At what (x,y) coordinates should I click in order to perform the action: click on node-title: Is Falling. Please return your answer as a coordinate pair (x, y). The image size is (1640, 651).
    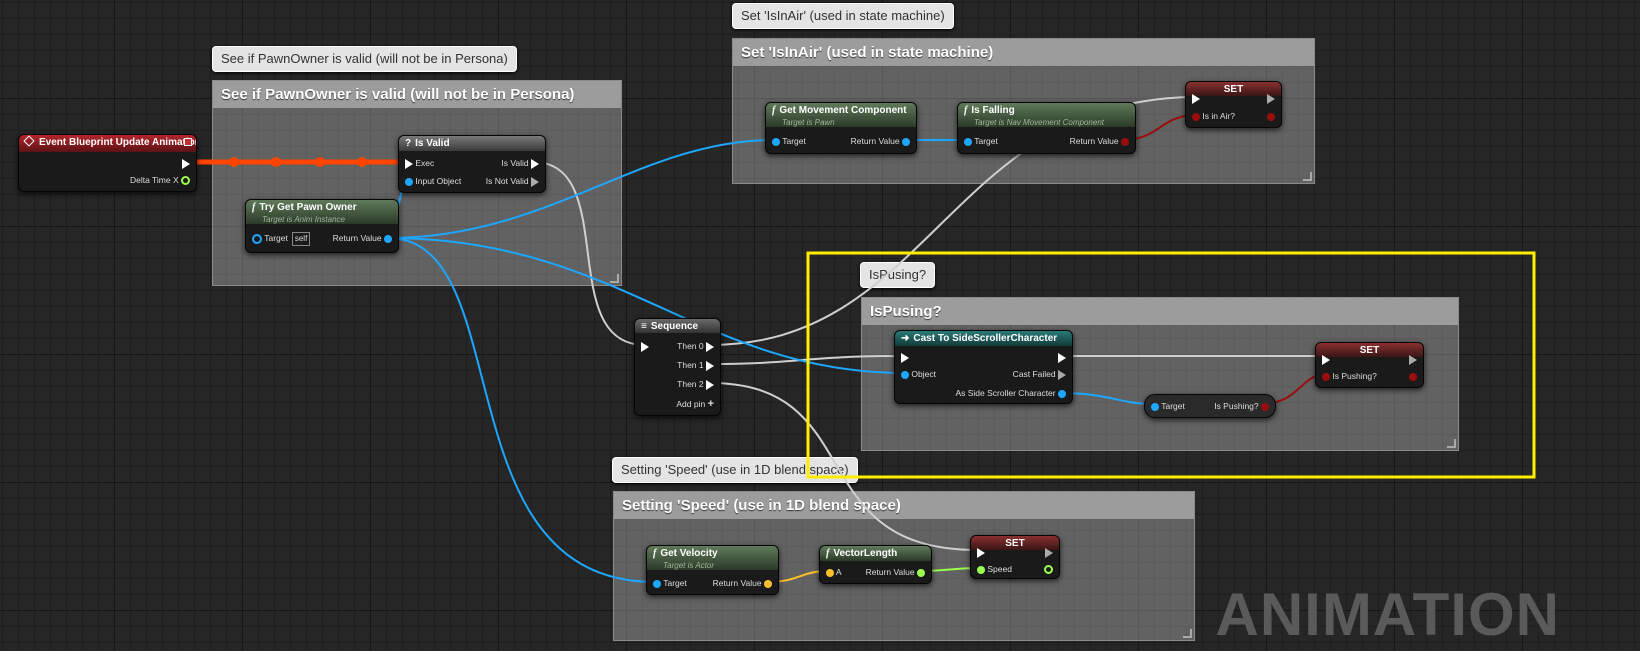
    Looking at the image, I should click on (993, 110).